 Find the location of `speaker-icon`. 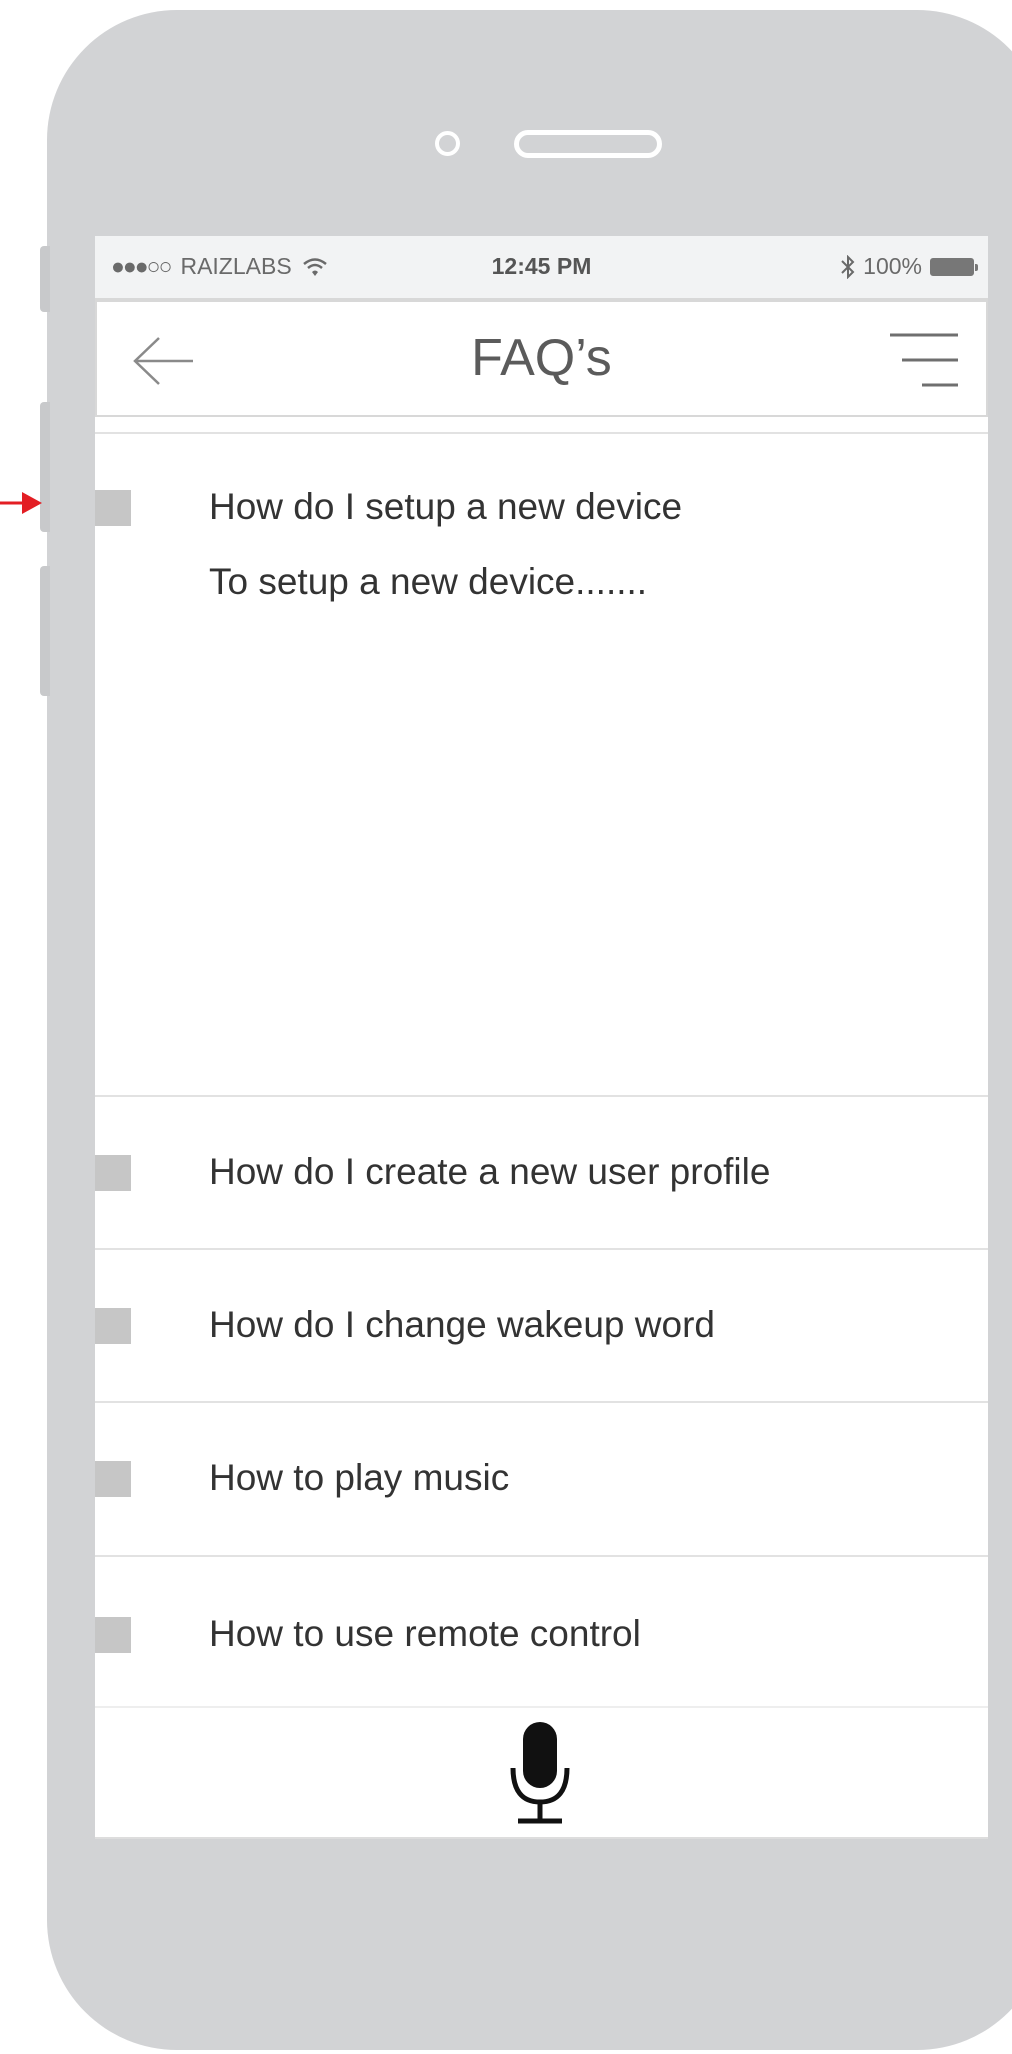

speaker-icon is located at coordinates (588, 144).